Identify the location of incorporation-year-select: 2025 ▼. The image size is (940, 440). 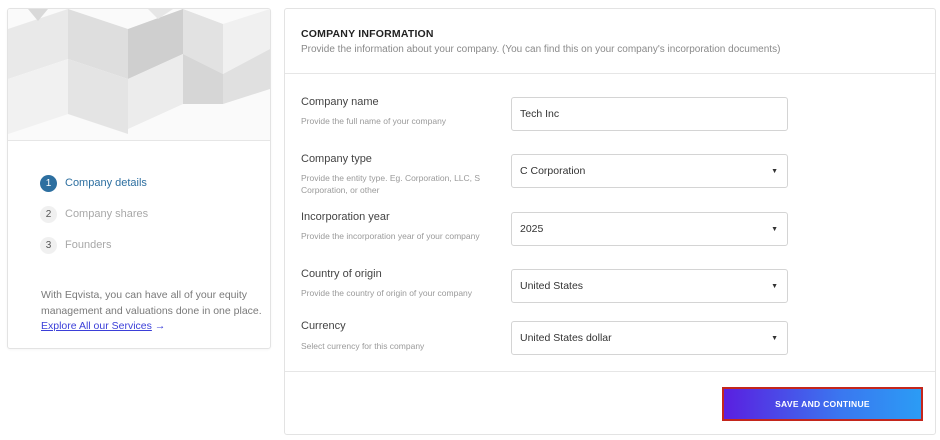
(649, 229).